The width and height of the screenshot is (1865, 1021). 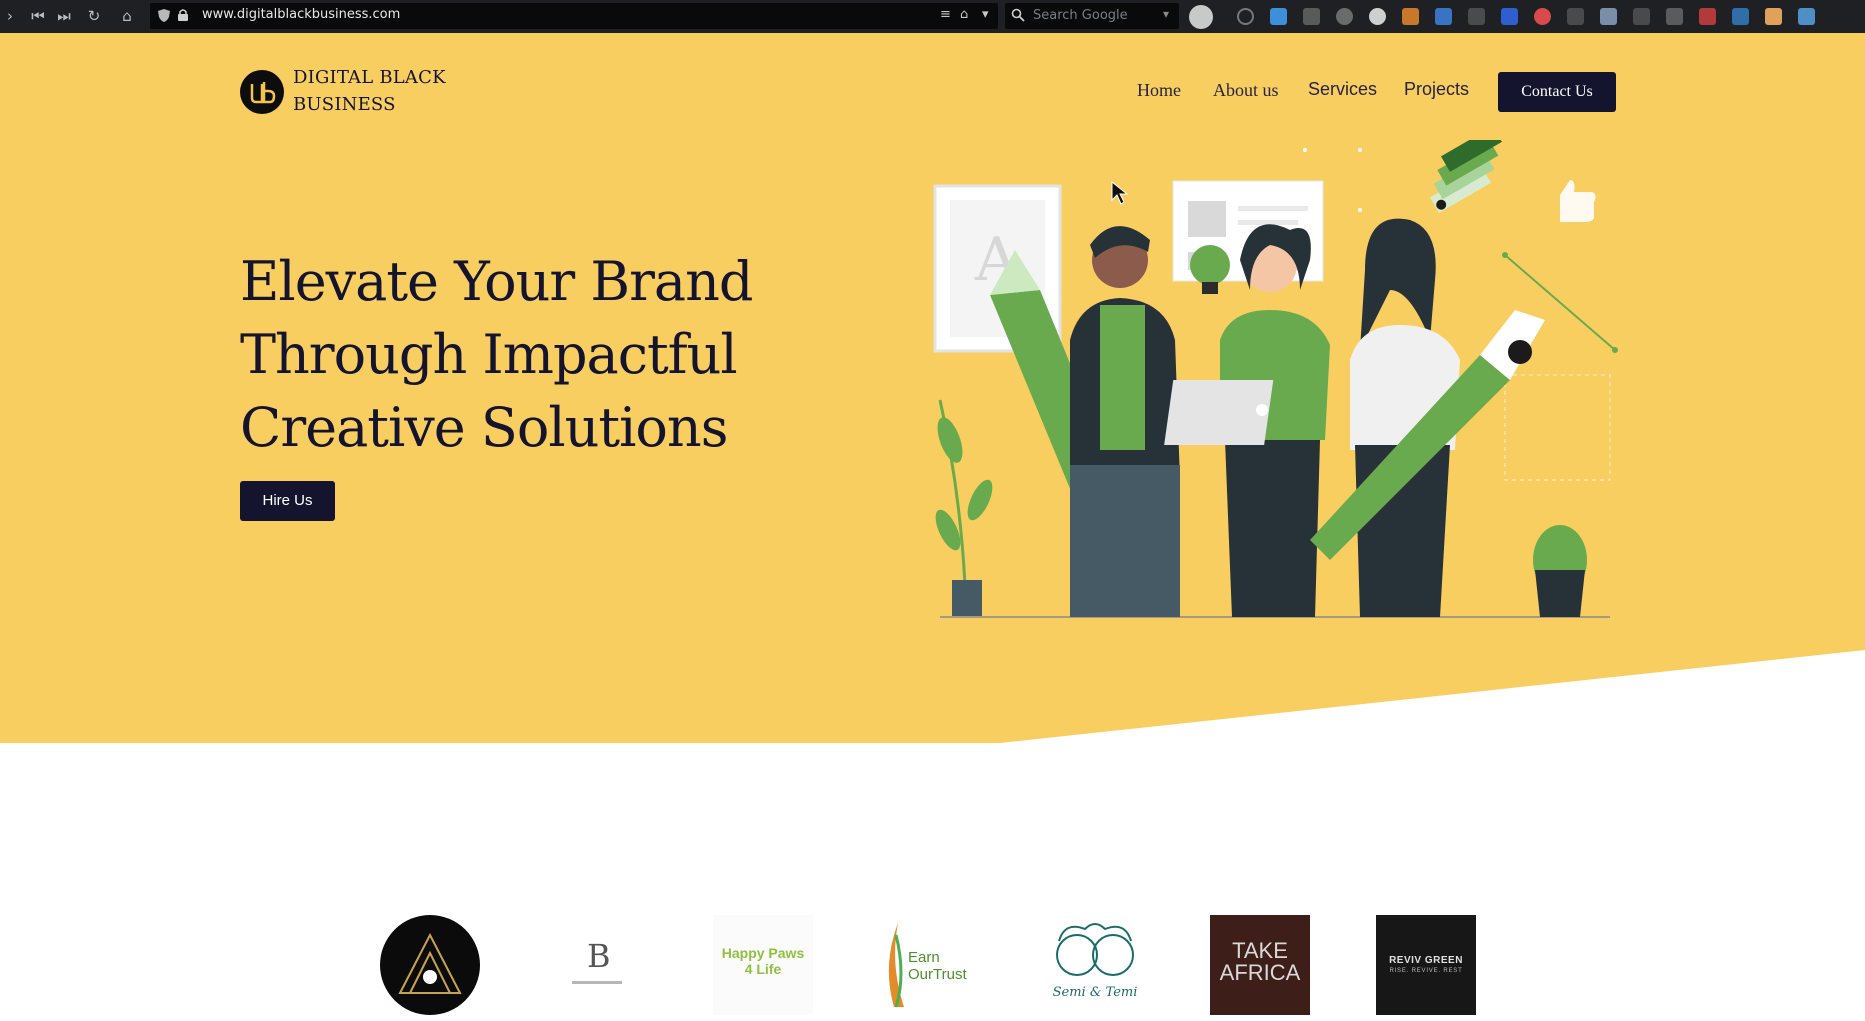 What do you see at coordinates (1210, 269) in the screenshot?
I see `lightbulb-icon` at bounding box center [1210, 269].